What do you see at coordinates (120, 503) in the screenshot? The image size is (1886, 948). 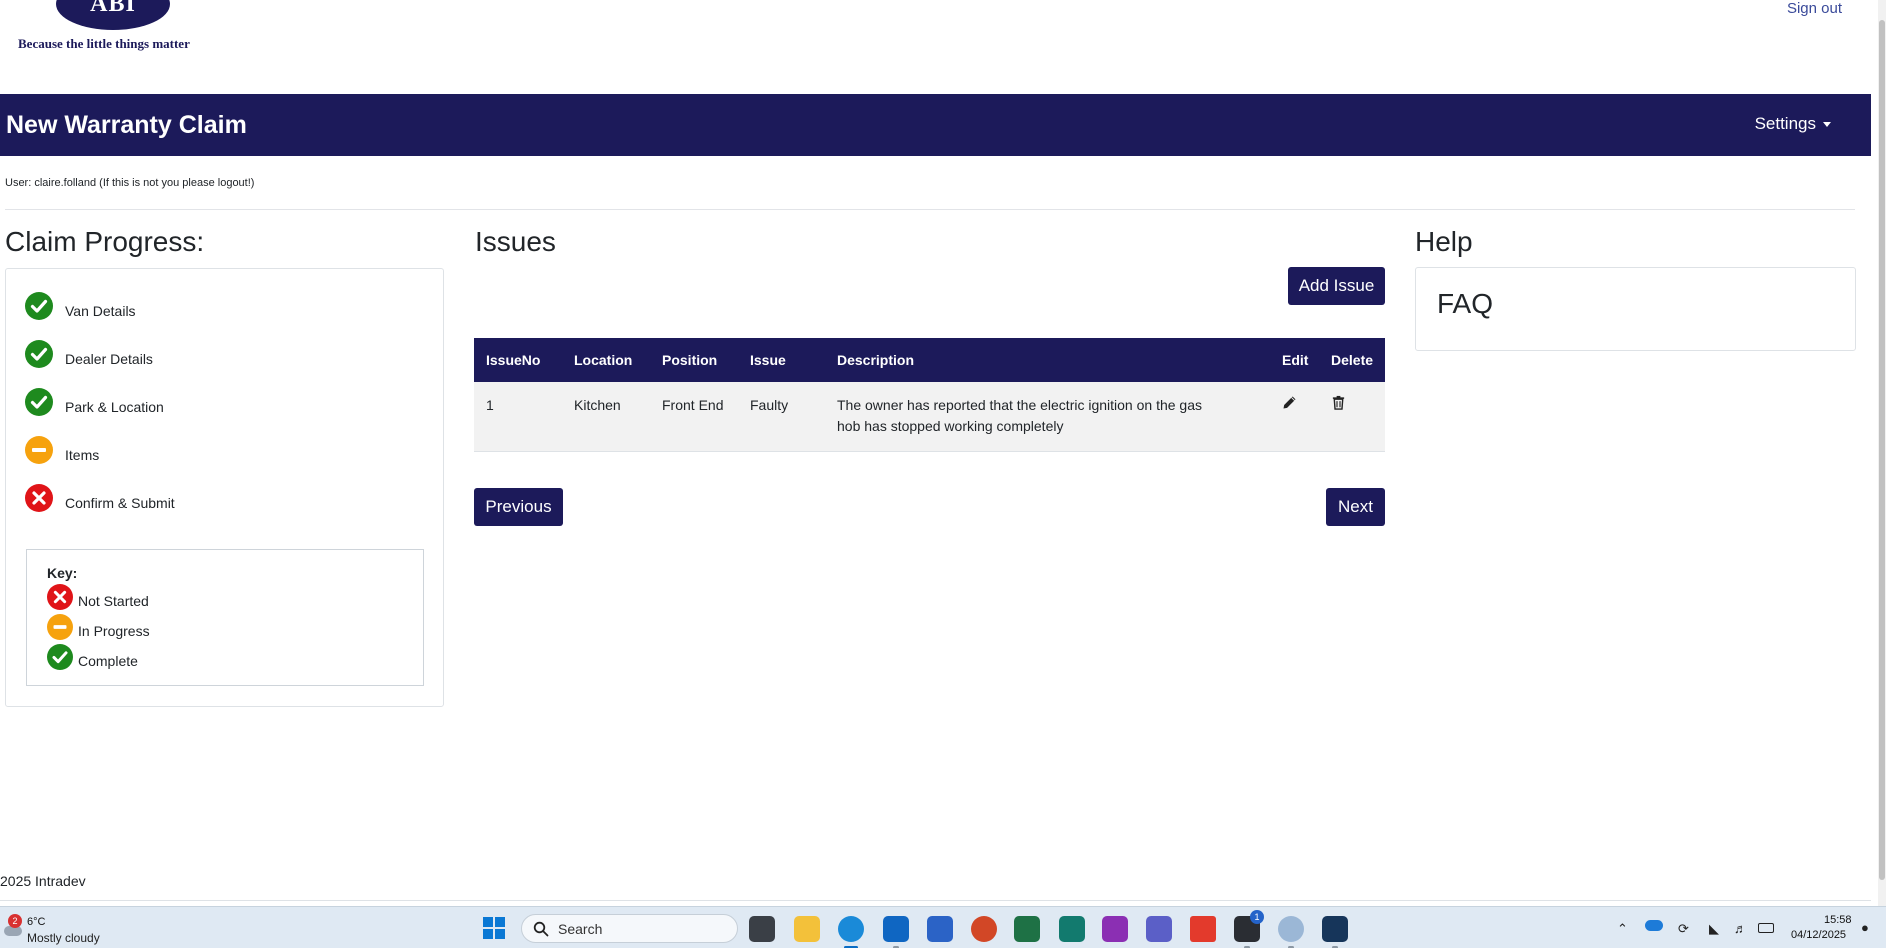 I see `step-label: Confirm & Submit` at bounding box center [120, 503].